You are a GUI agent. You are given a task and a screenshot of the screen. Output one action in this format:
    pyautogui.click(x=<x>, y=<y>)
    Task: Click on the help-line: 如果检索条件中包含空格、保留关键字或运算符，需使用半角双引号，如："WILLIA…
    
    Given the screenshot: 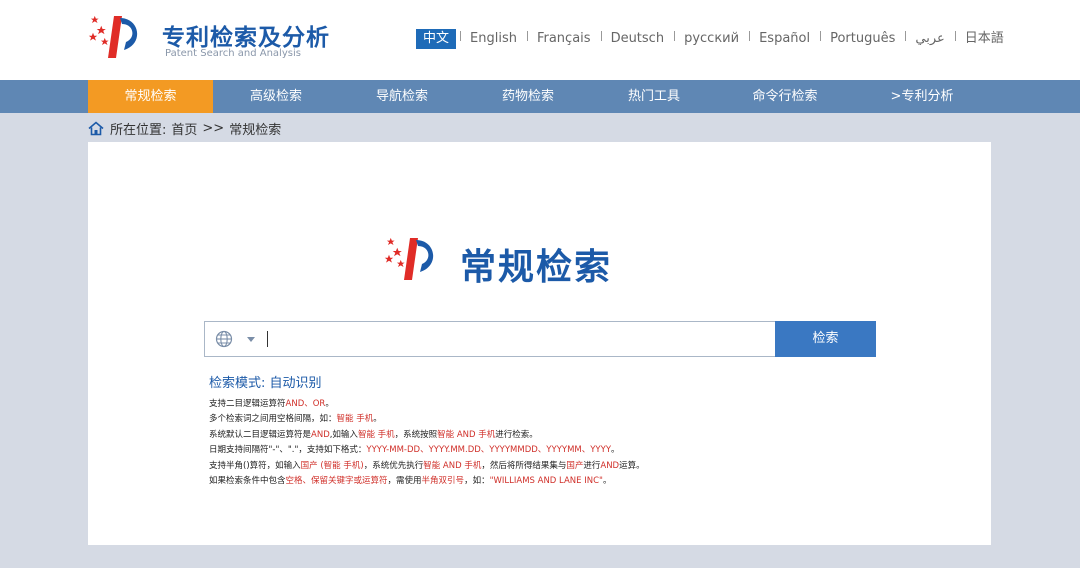 What is the action you would take?
    pyautogui.click(x=427, y=481)
    